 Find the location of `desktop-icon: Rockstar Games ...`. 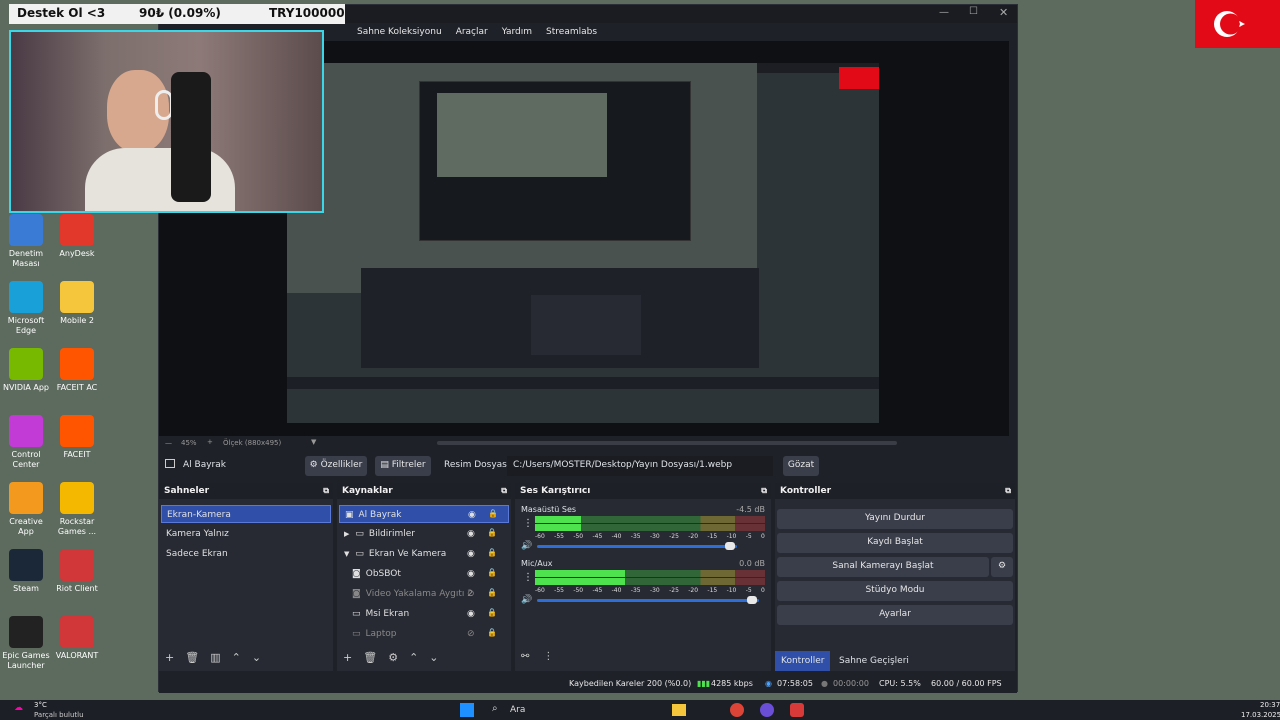

desktop-icon: Rockstar Games ... is located at coordinates (77, 509).